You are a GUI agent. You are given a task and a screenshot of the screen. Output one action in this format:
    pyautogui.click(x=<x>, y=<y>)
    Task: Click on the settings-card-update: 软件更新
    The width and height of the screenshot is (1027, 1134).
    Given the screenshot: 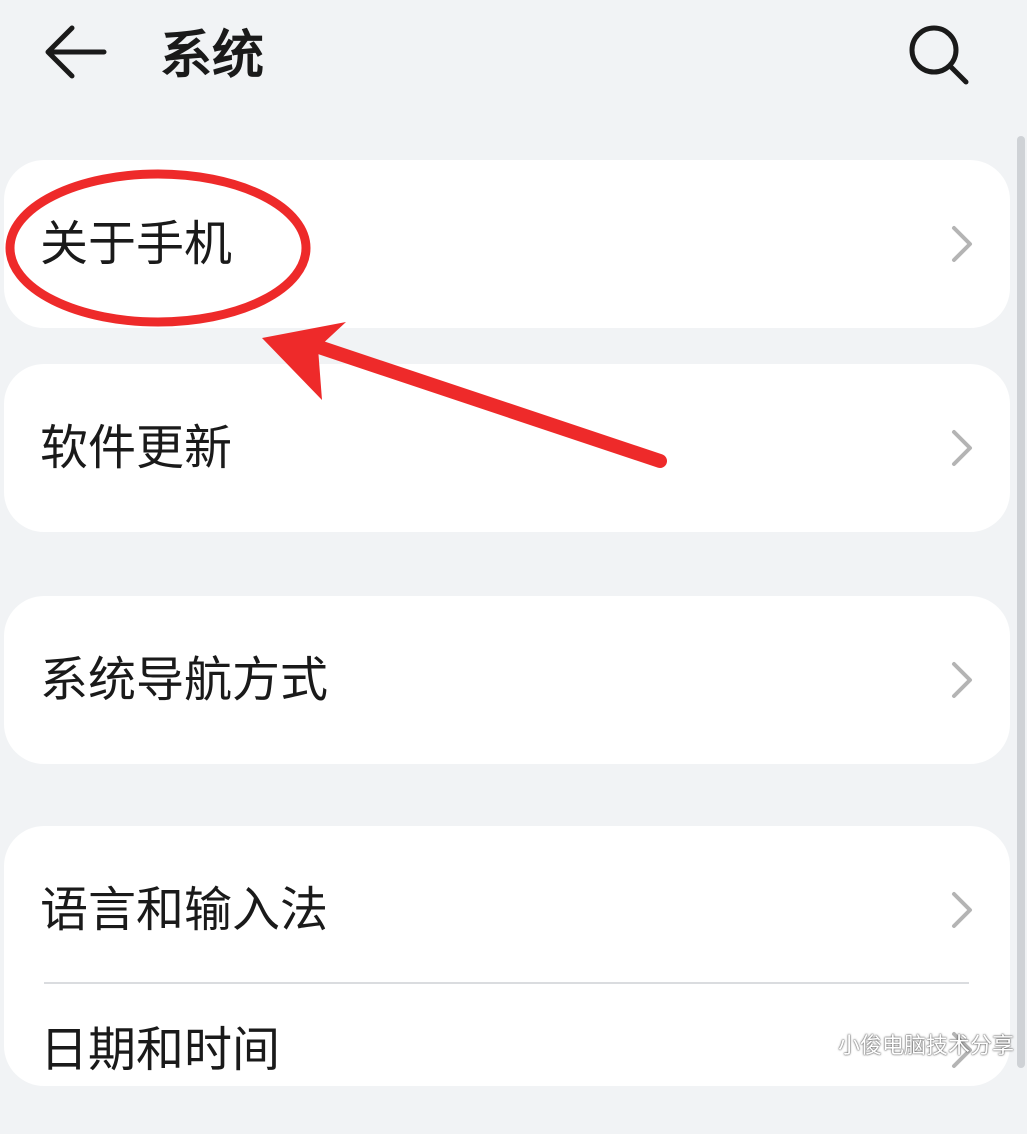 What is the action you would take?
    pyautogui.click(x=507, y=448)
    